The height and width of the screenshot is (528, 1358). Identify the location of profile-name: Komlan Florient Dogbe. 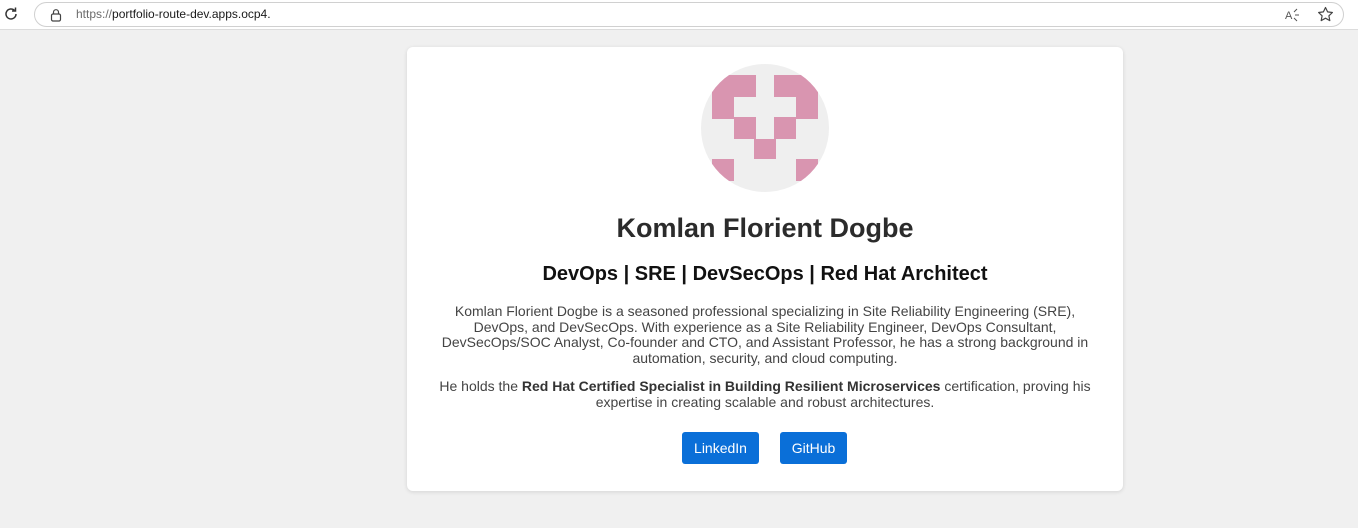
(765, 228).